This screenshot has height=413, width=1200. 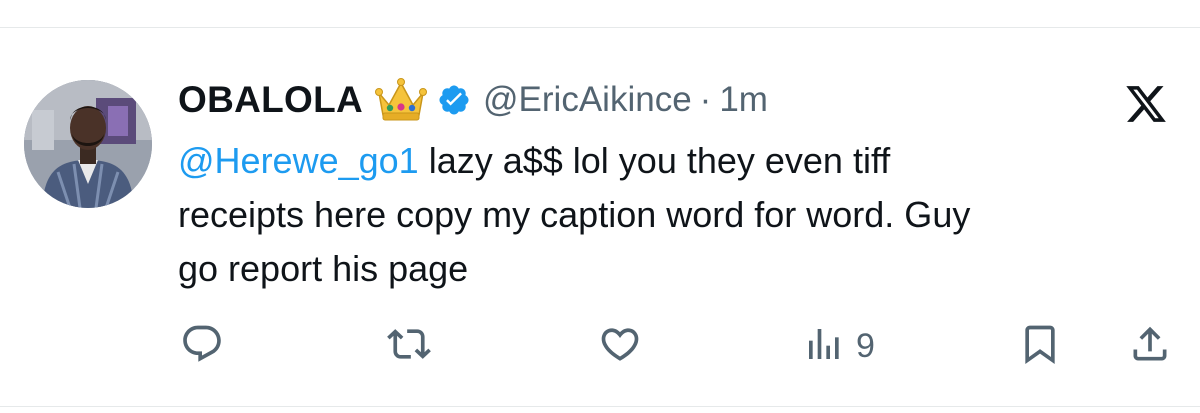 I want to click on mention-link: @Herewe_go1, so click(x=298, y=160).